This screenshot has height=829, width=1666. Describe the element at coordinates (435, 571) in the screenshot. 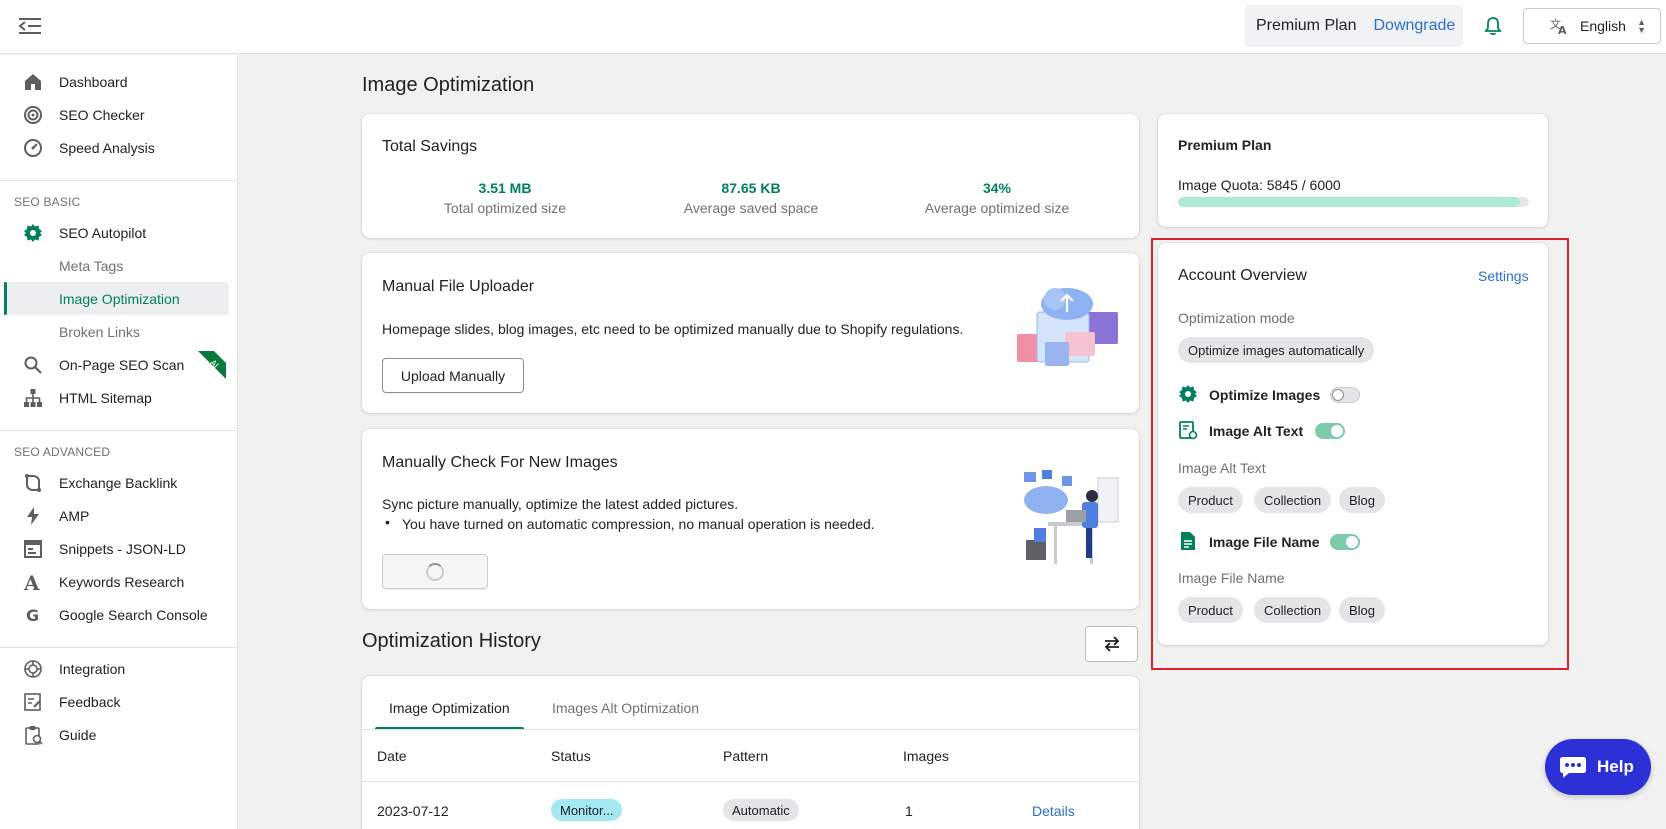

I see `sync-loading-button` at that location.